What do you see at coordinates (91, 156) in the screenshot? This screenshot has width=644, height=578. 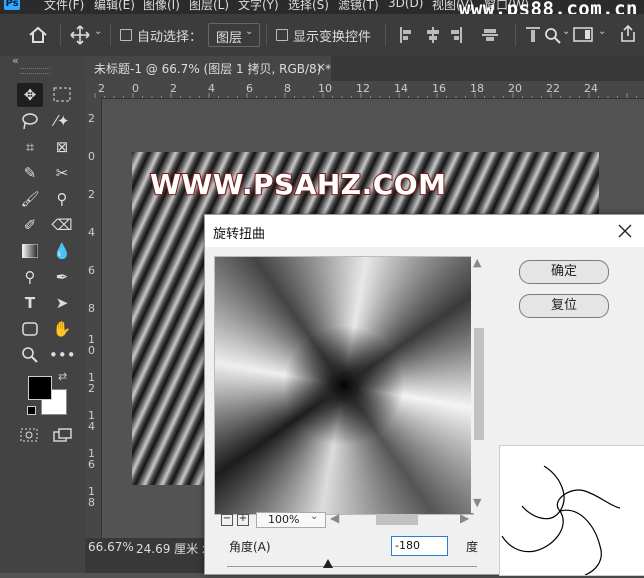 I see `ruler-mark: 0` at bounding box center [91, 156].